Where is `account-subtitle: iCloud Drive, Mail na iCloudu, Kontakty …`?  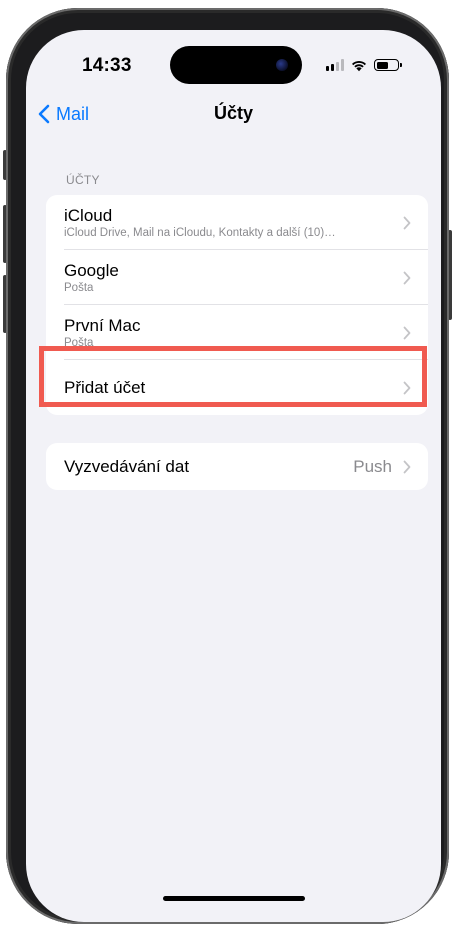
account-subtitle: iCloud Drive, Mail na iCloudu, Kontakty … is located at coordinates (200, 232).